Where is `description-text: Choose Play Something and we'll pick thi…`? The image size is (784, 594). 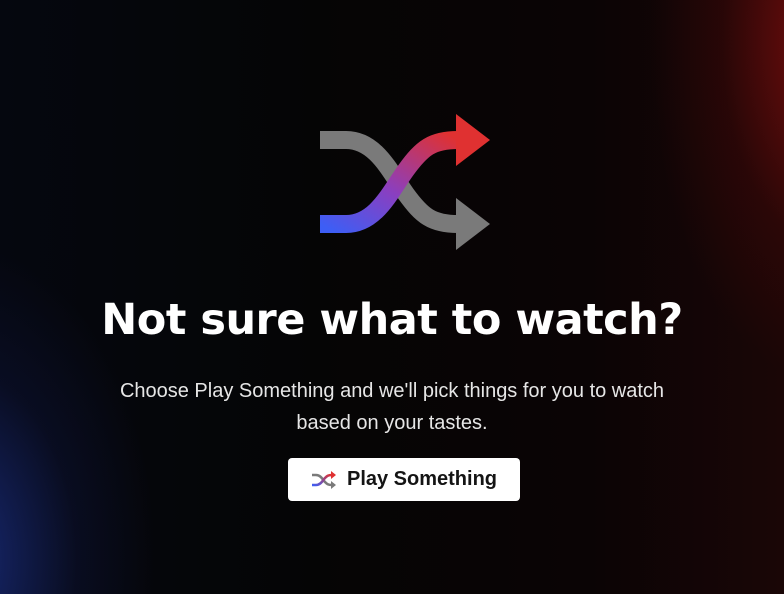
description-text: Choose Play Something and we'll pick thi… is located at coordinates (392, 407).